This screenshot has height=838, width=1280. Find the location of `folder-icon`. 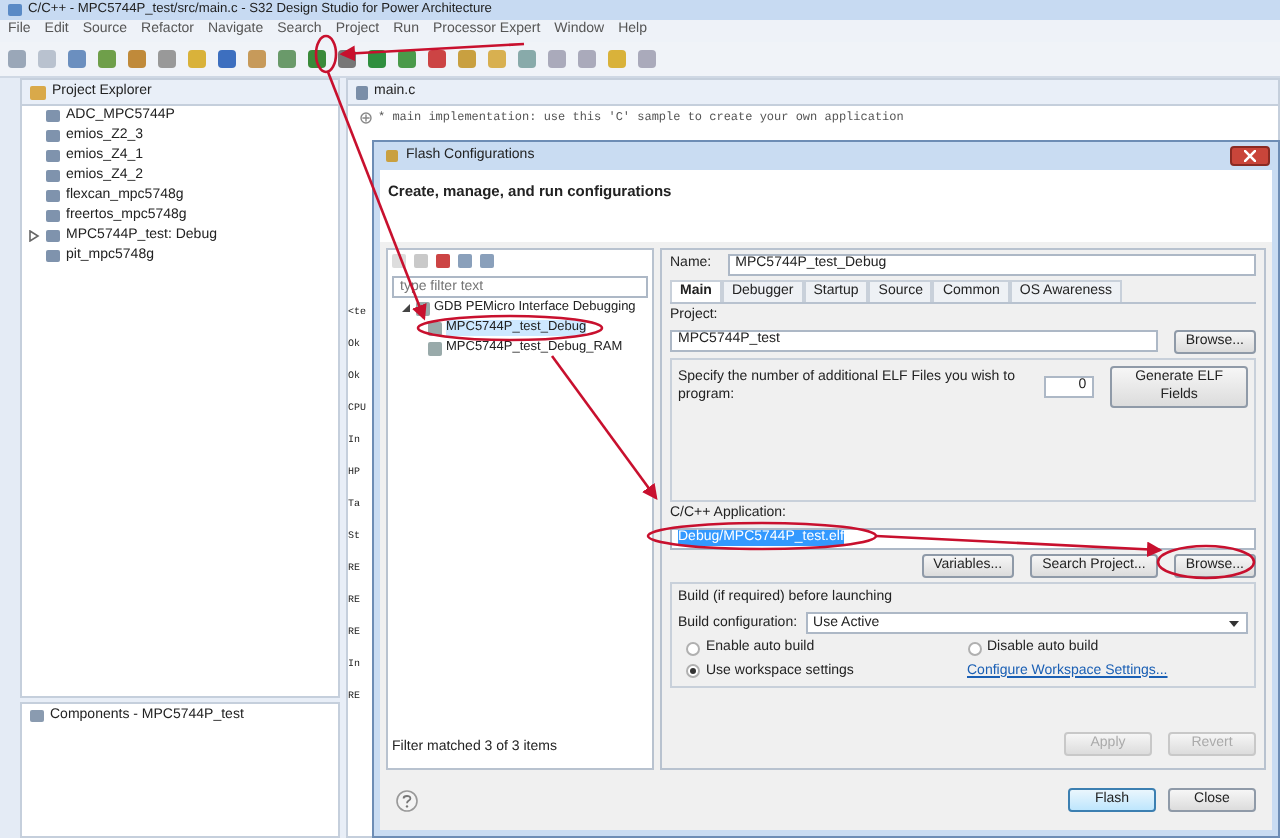

folder-icon is located at coordinates (38, 92).